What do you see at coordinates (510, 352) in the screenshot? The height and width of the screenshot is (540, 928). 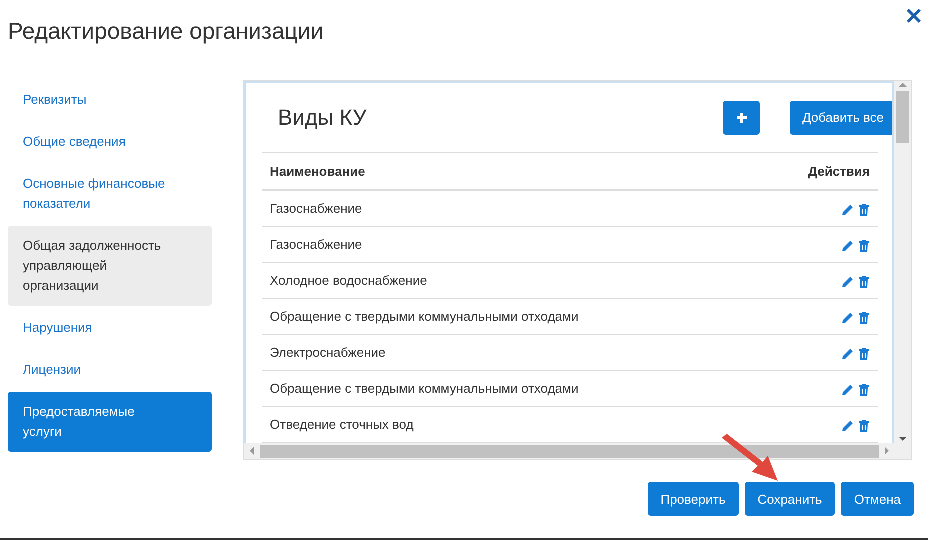 I see `table-cell: Электроснабжение` at bounding box center [510, 352].